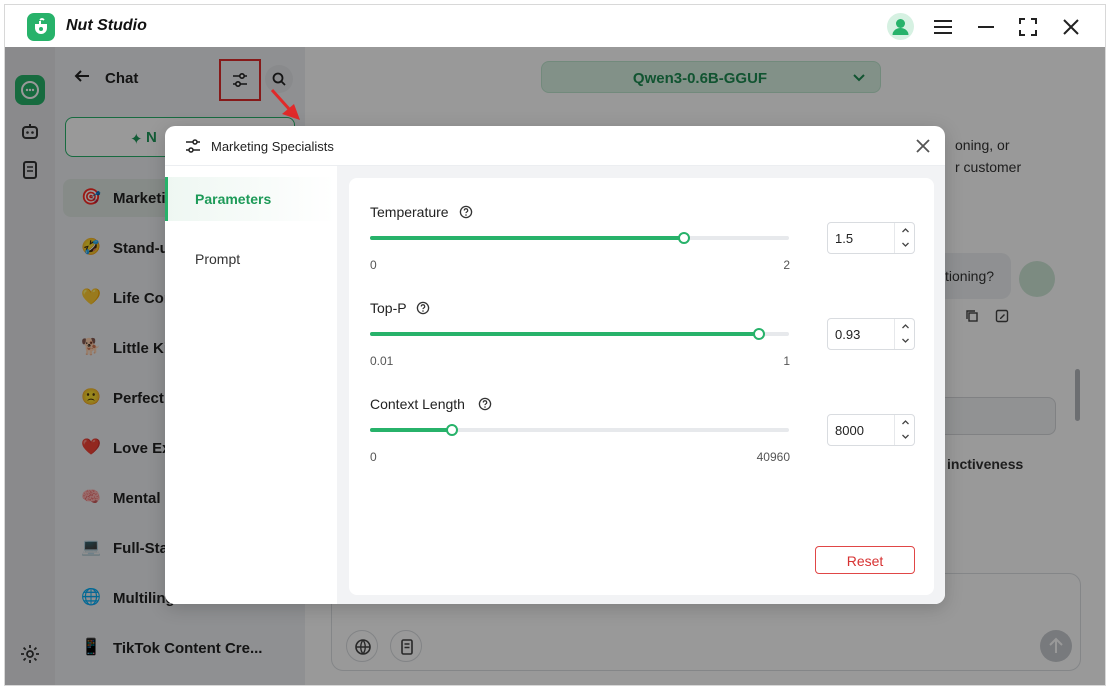  Describe the element at coordinates (849, 430) in the screenshot. I see `input-value: 8000` at that location.